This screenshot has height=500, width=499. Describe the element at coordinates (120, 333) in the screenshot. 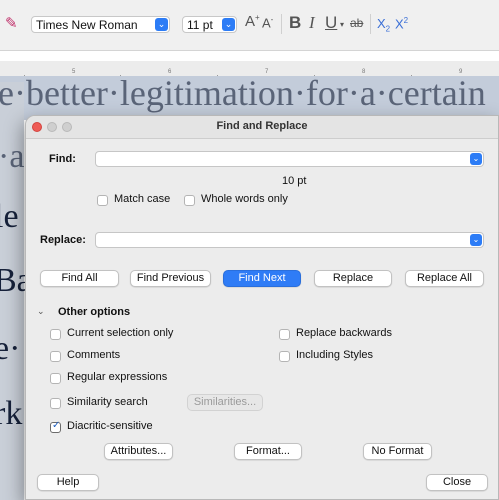

I see `current-selection-only-label: Current selection only` at that location.